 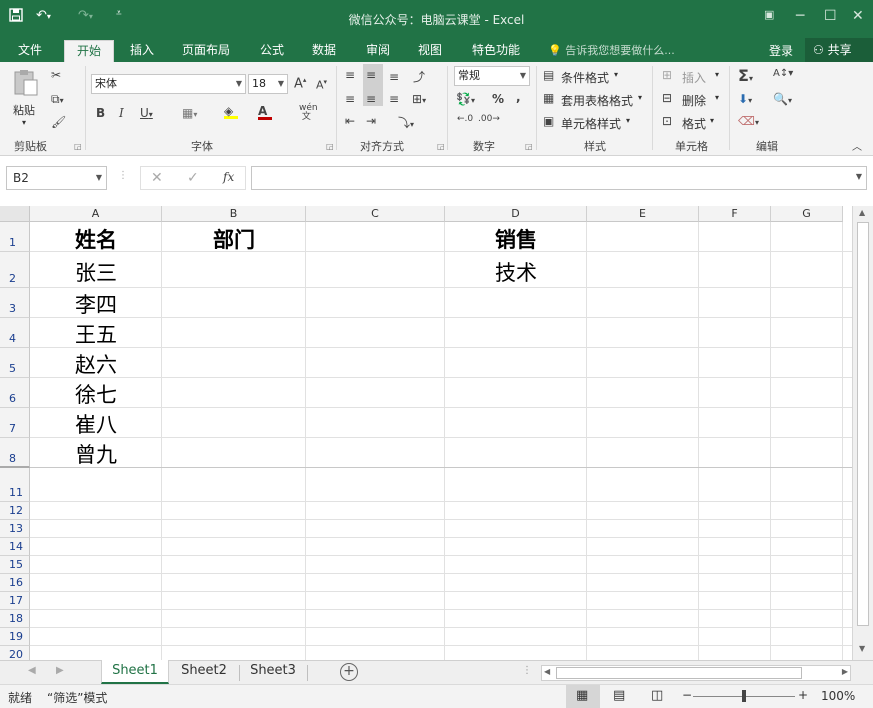 What do you see at coordinates (547, 671) in the screenshot?
I see `scroll-left-icon: ◀` at bounding box center [547, 671].